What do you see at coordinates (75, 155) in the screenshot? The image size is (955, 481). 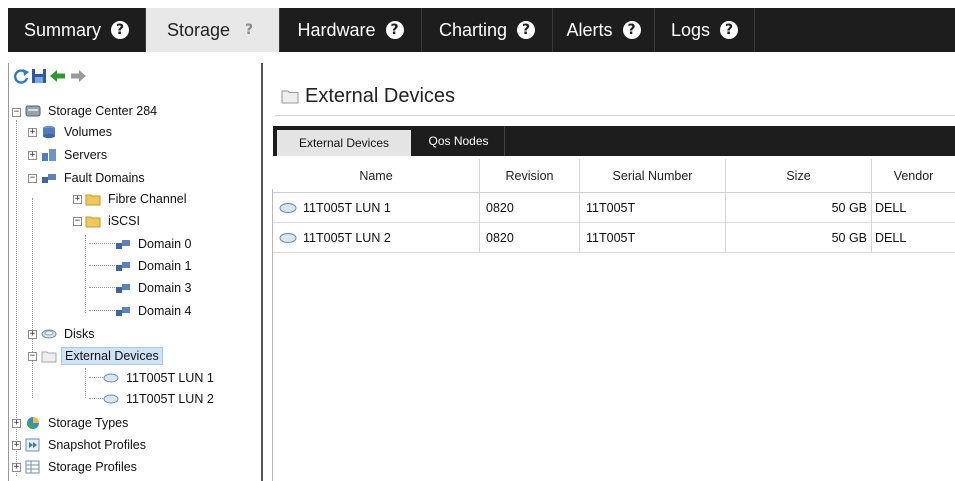 I see `tree-item-servers: Servers` at bounding box center [75, 155].